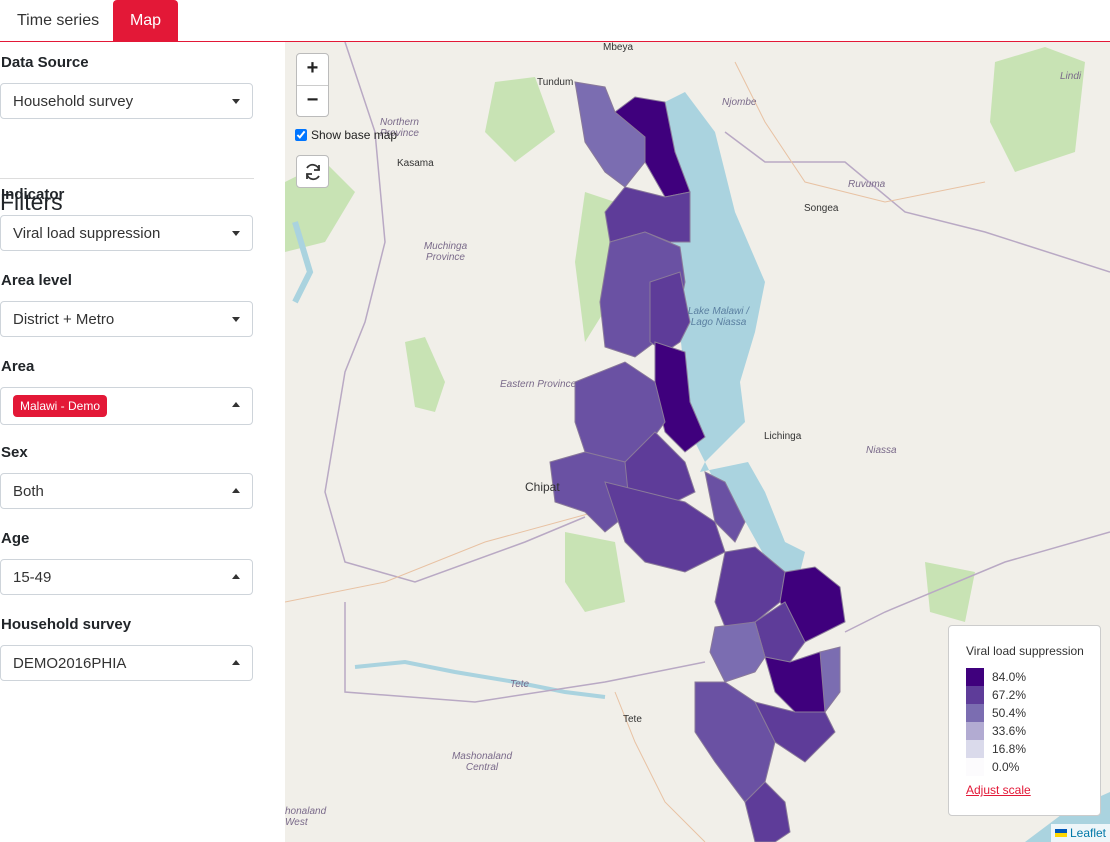 The image size is (1110, 842). What do you see at coordinates (867, 184) in the screenshot?
I see `map-label: Ruvuma` at bounding box center [867, 184].